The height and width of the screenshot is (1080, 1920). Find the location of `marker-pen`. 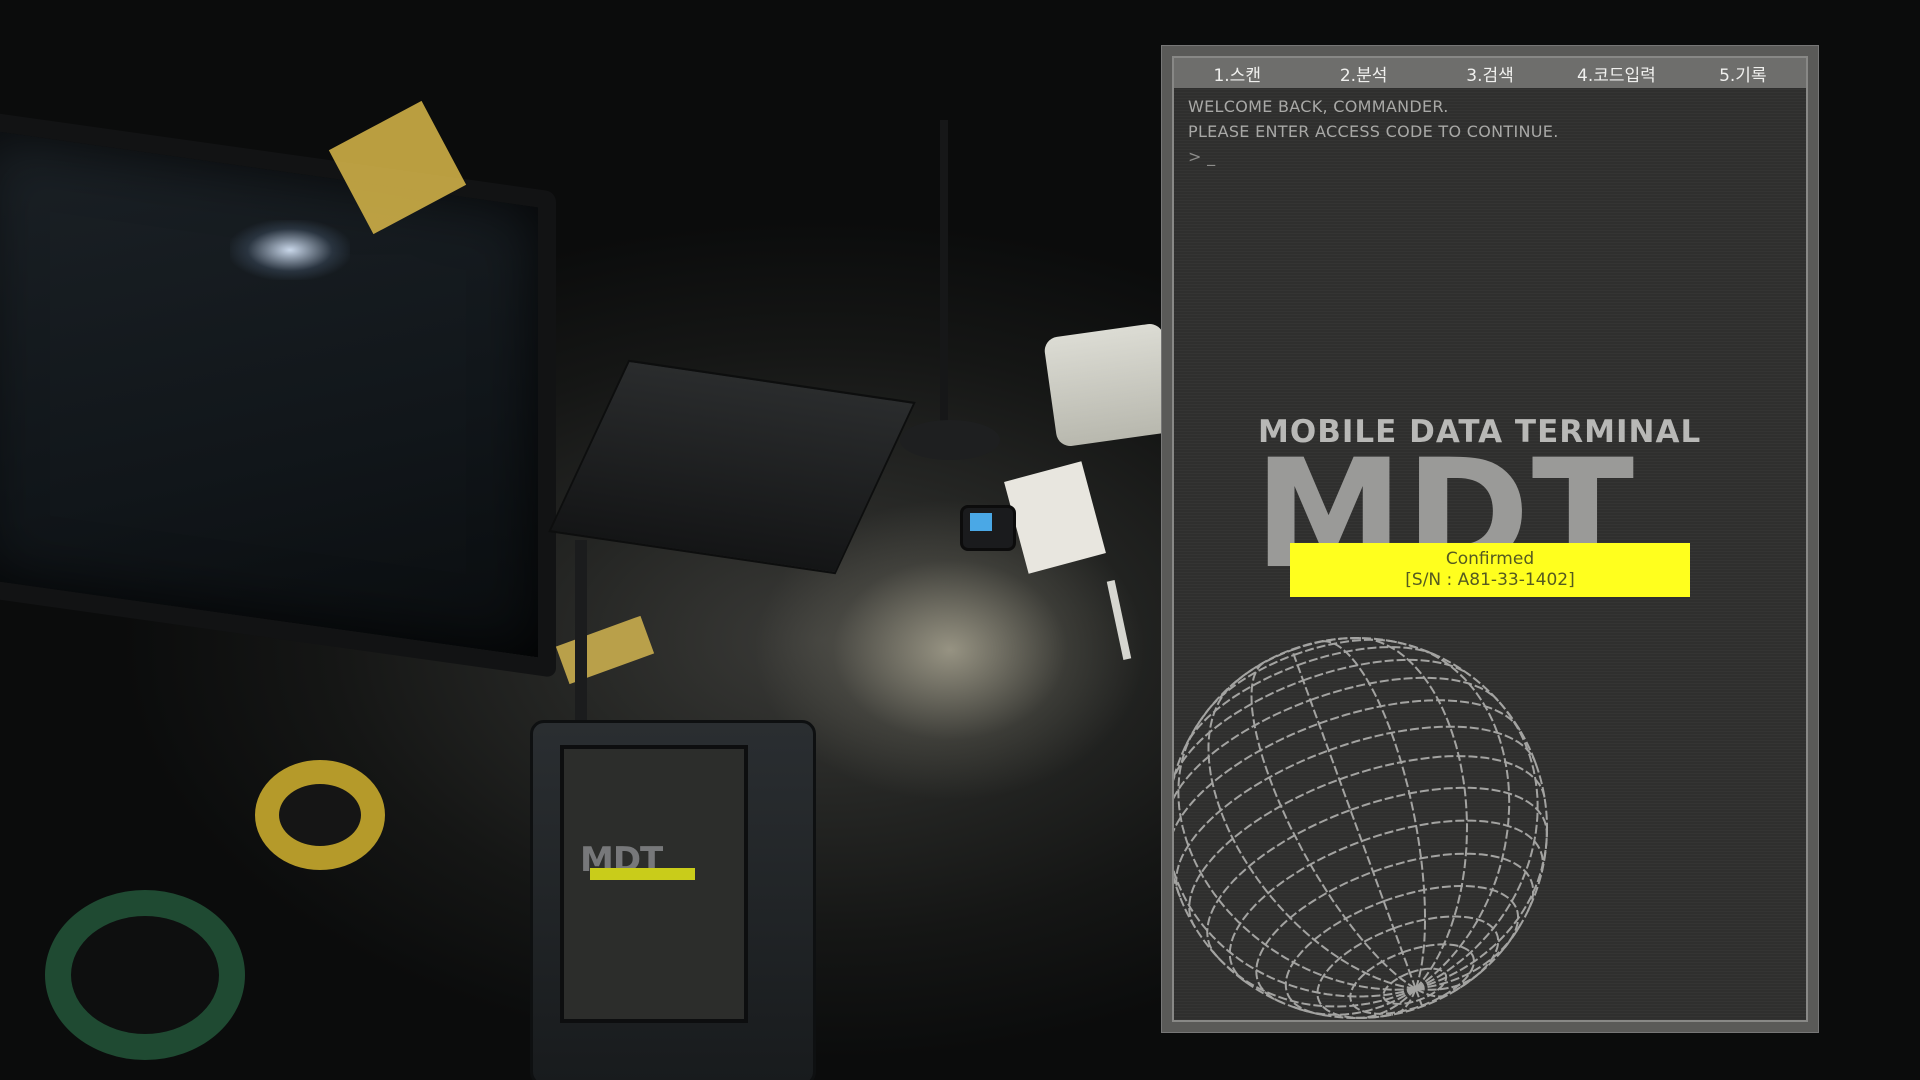

marker-pen is located at coordinates (1119, 620).